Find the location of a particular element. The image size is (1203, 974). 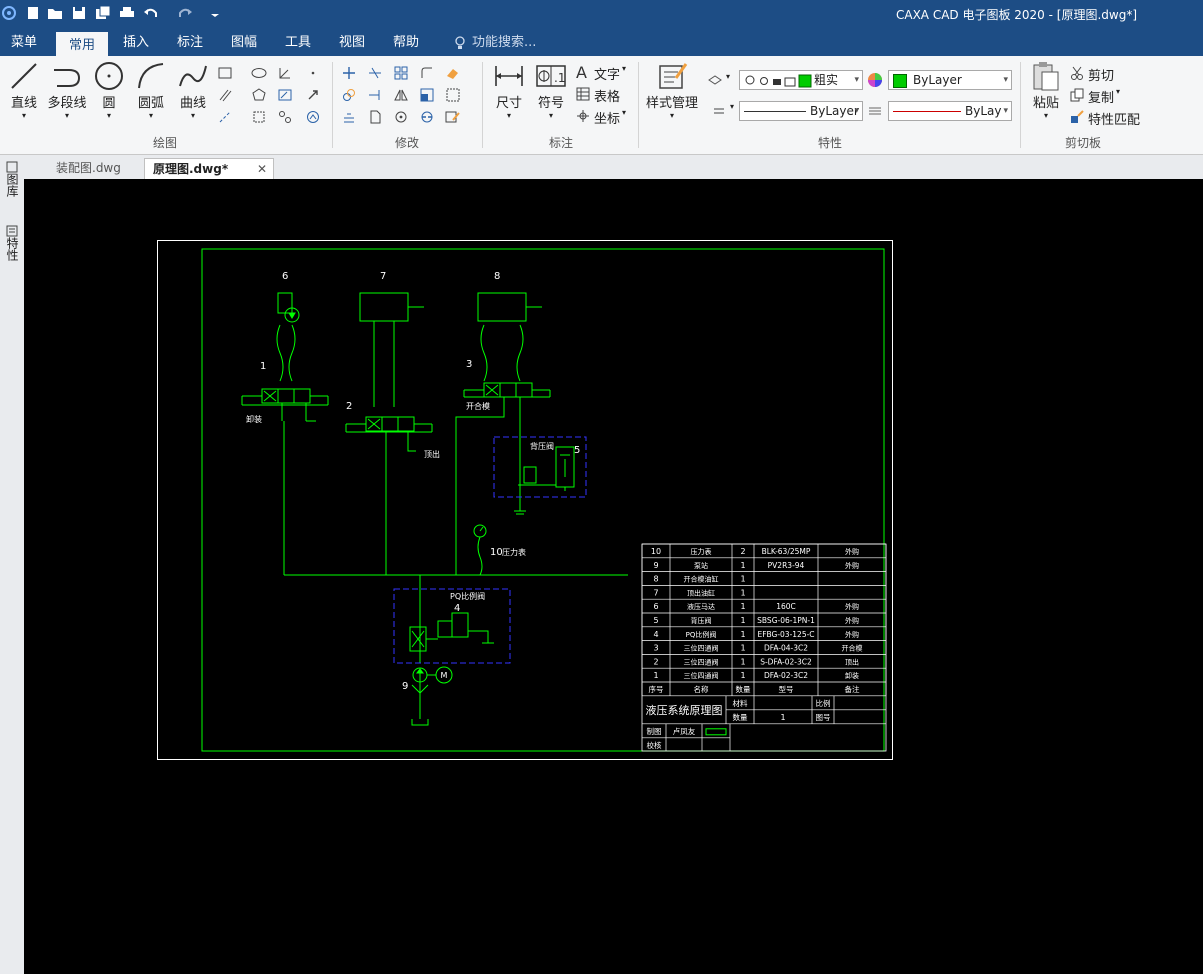

bom-model: PV2R3-94 is located at coordinates (786, 565).